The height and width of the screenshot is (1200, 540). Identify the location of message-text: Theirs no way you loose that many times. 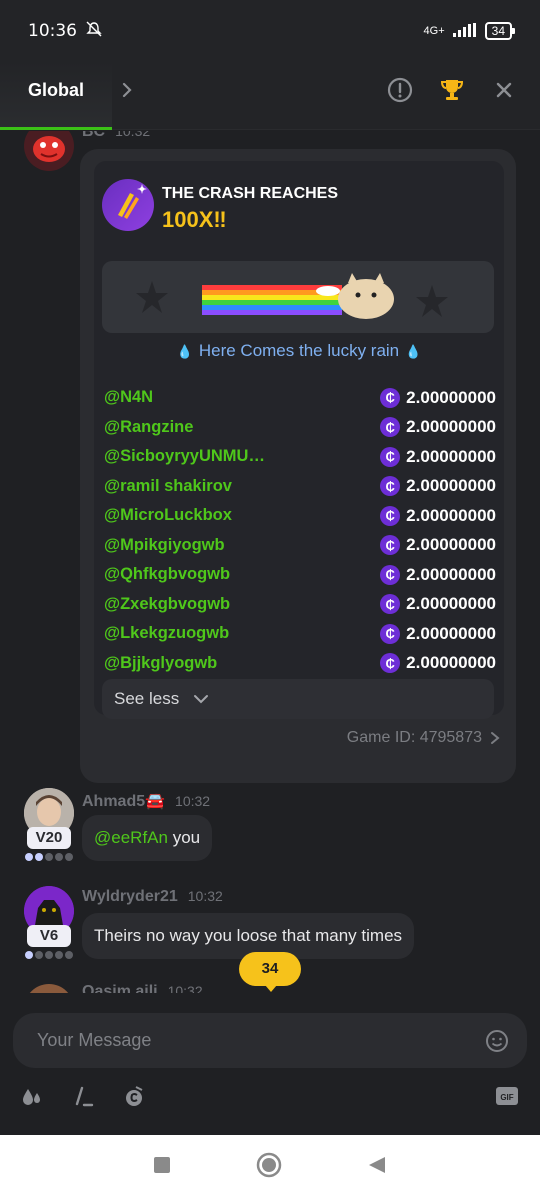
(248, 935).